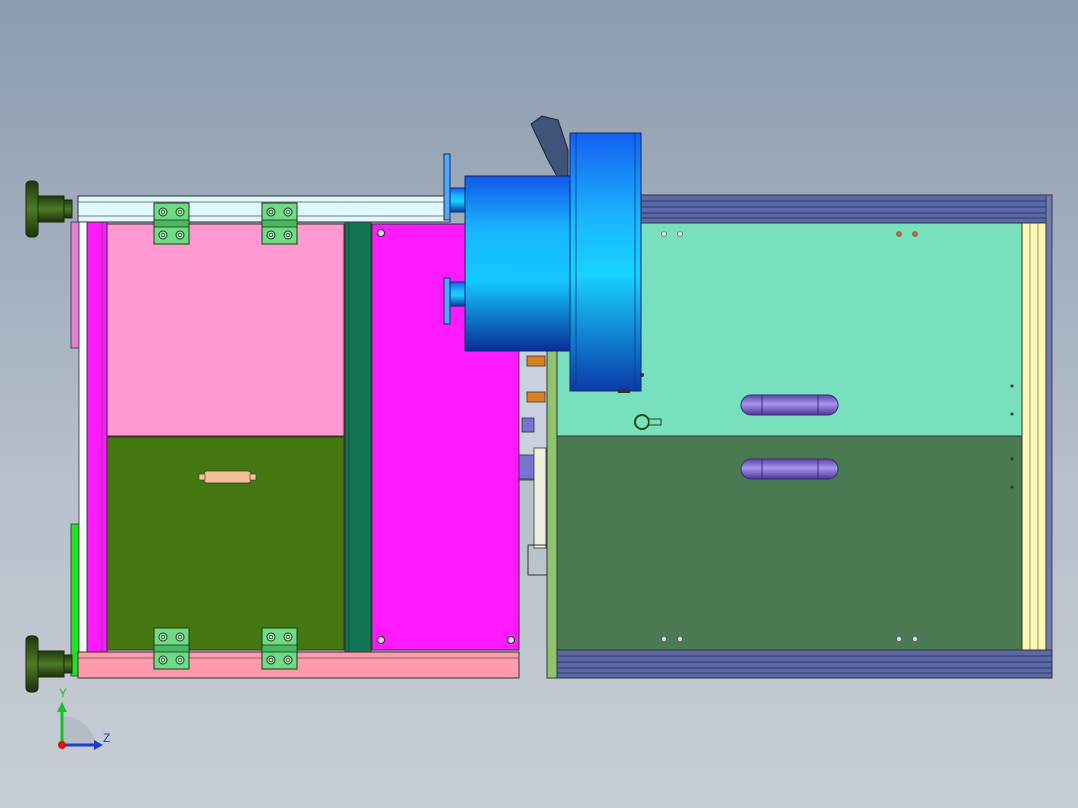 The width and height of the screenshot is (1078, 808). I want to click on middle-mechanism, so click(533, 462).